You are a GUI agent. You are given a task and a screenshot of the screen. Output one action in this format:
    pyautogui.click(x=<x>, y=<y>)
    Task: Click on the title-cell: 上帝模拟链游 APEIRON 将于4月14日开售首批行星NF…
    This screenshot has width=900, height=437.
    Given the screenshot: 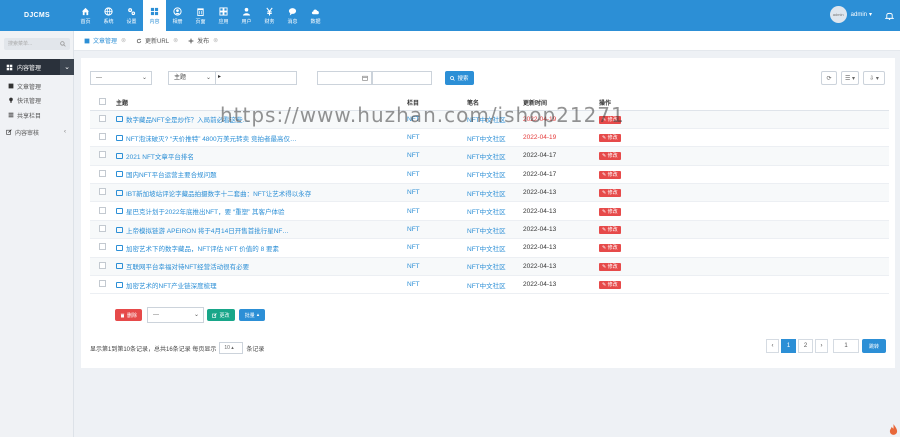 What is the action you would take?
    pyautogui.click(x=261, y=230)
    